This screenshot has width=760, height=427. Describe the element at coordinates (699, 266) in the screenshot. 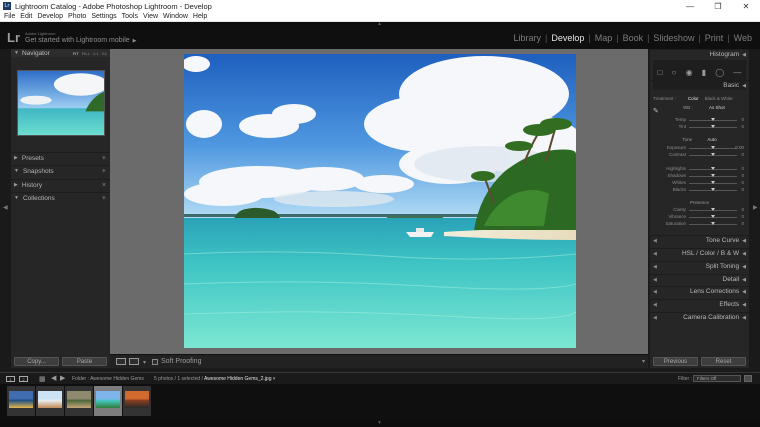

I see `split-toning-panel-header: ◀ Split Toning ◀` at that location.